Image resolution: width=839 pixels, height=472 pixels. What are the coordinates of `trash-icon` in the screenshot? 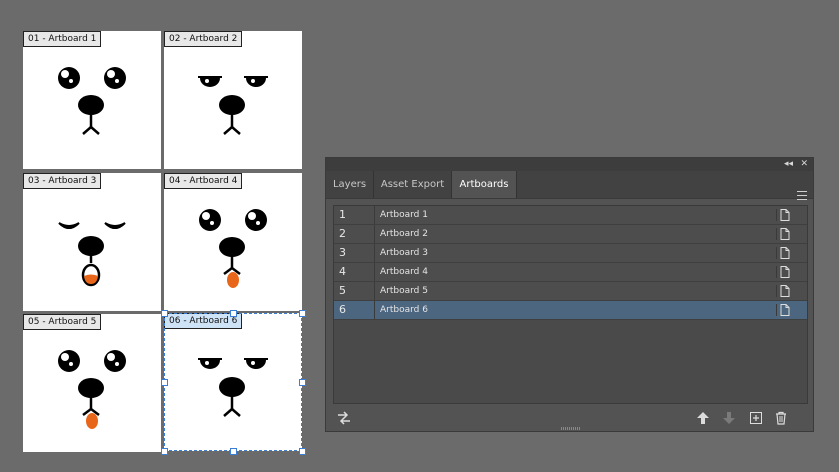 It's located at (781, 417).